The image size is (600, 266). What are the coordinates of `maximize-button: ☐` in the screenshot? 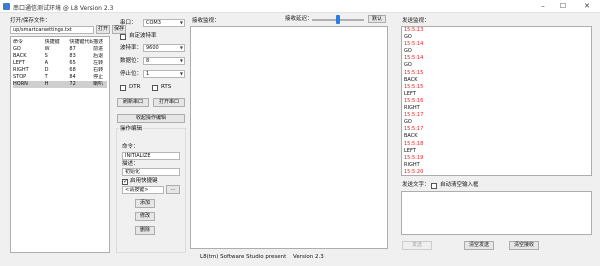 It's located at (563, 6).